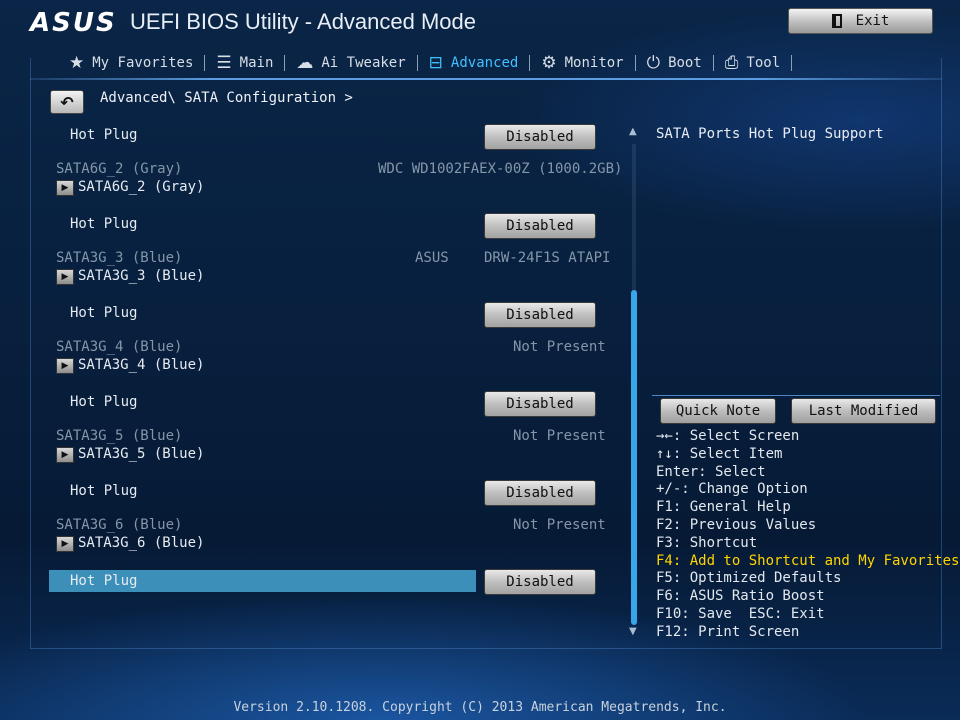 This screenshot has height=720, width=960. I want to click on key-hint: F12: Print Screen, so click(728, 631).